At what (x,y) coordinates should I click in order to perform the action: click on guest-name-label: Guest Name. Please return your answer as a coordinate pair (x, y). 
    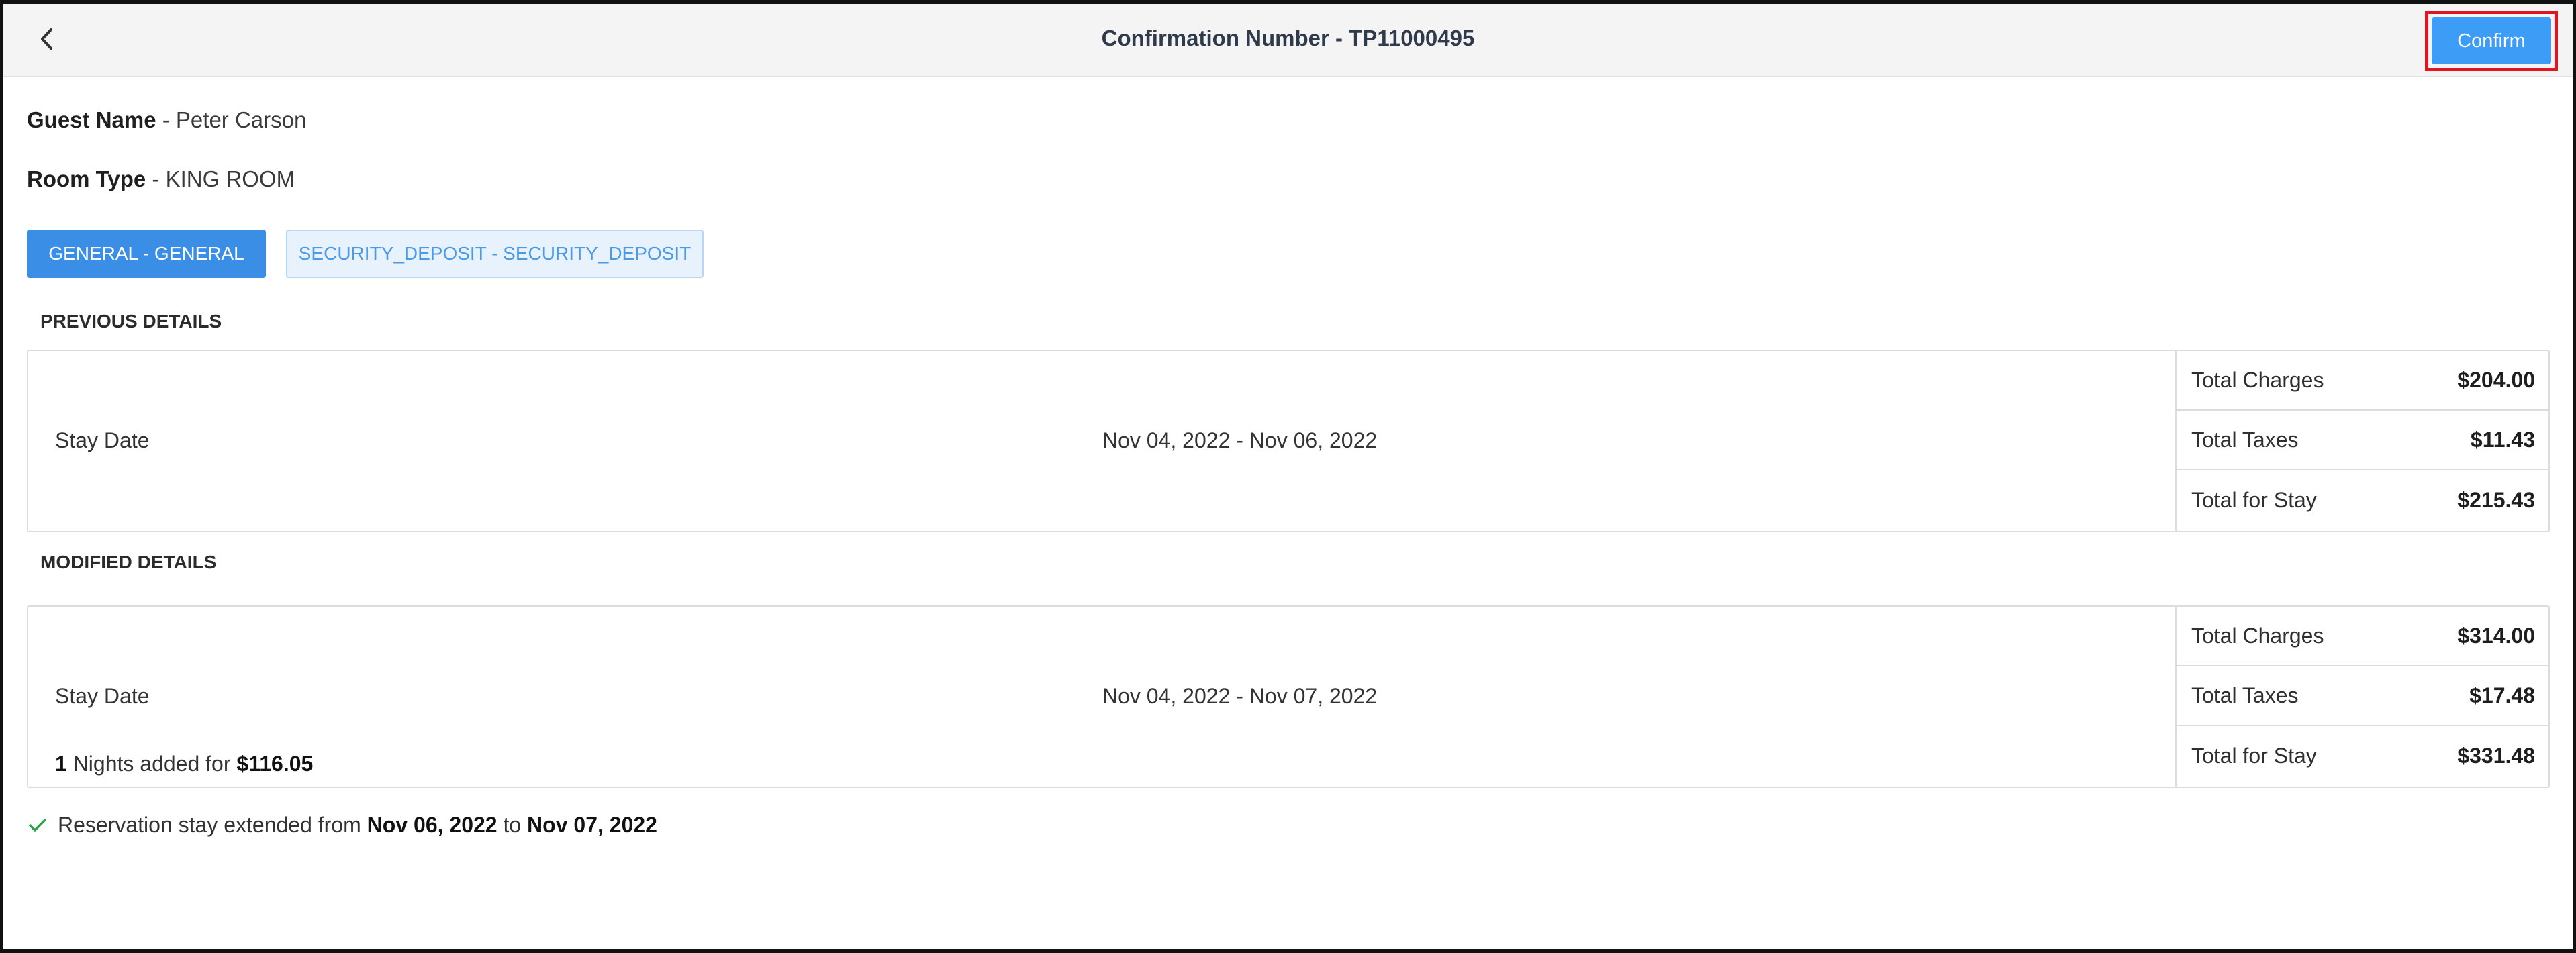
    Looking at the image, I should click on (91, 119).